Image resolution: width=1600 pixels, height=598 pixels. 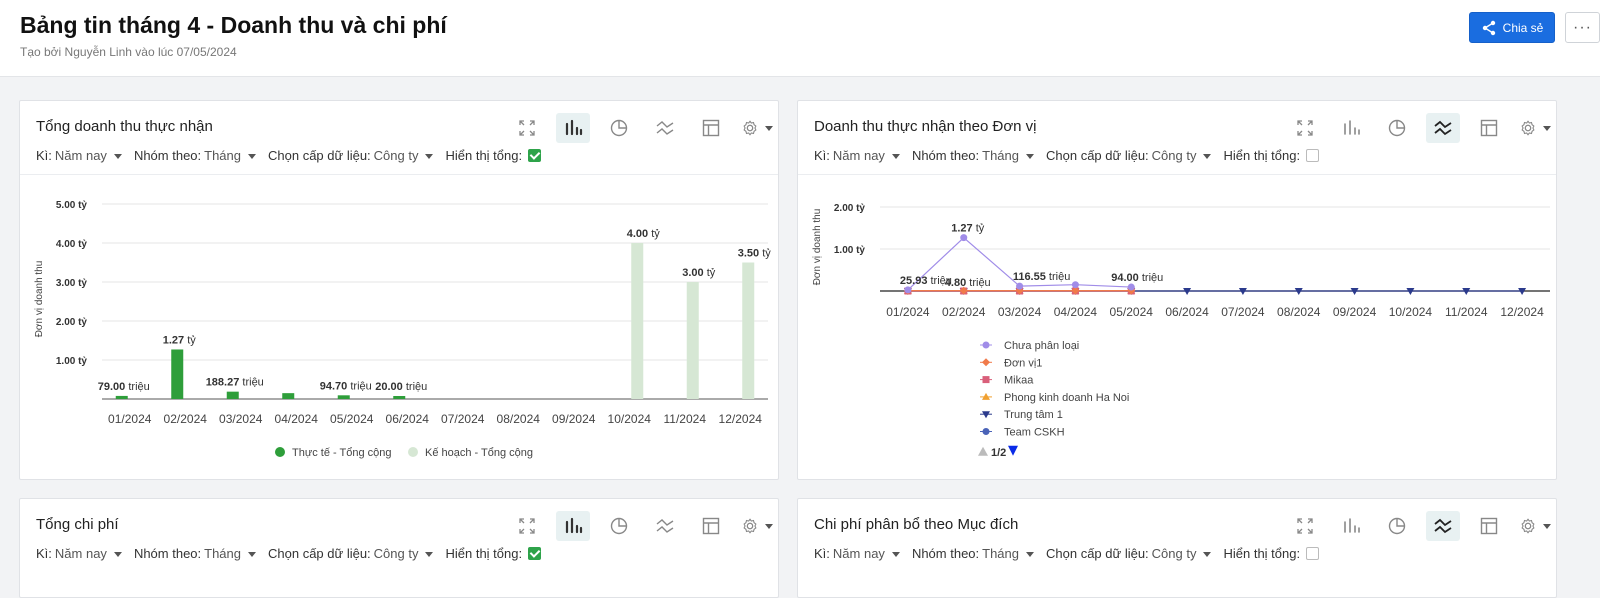 I want to click on data-label-num: 4.80, so click(x=955, y=283).